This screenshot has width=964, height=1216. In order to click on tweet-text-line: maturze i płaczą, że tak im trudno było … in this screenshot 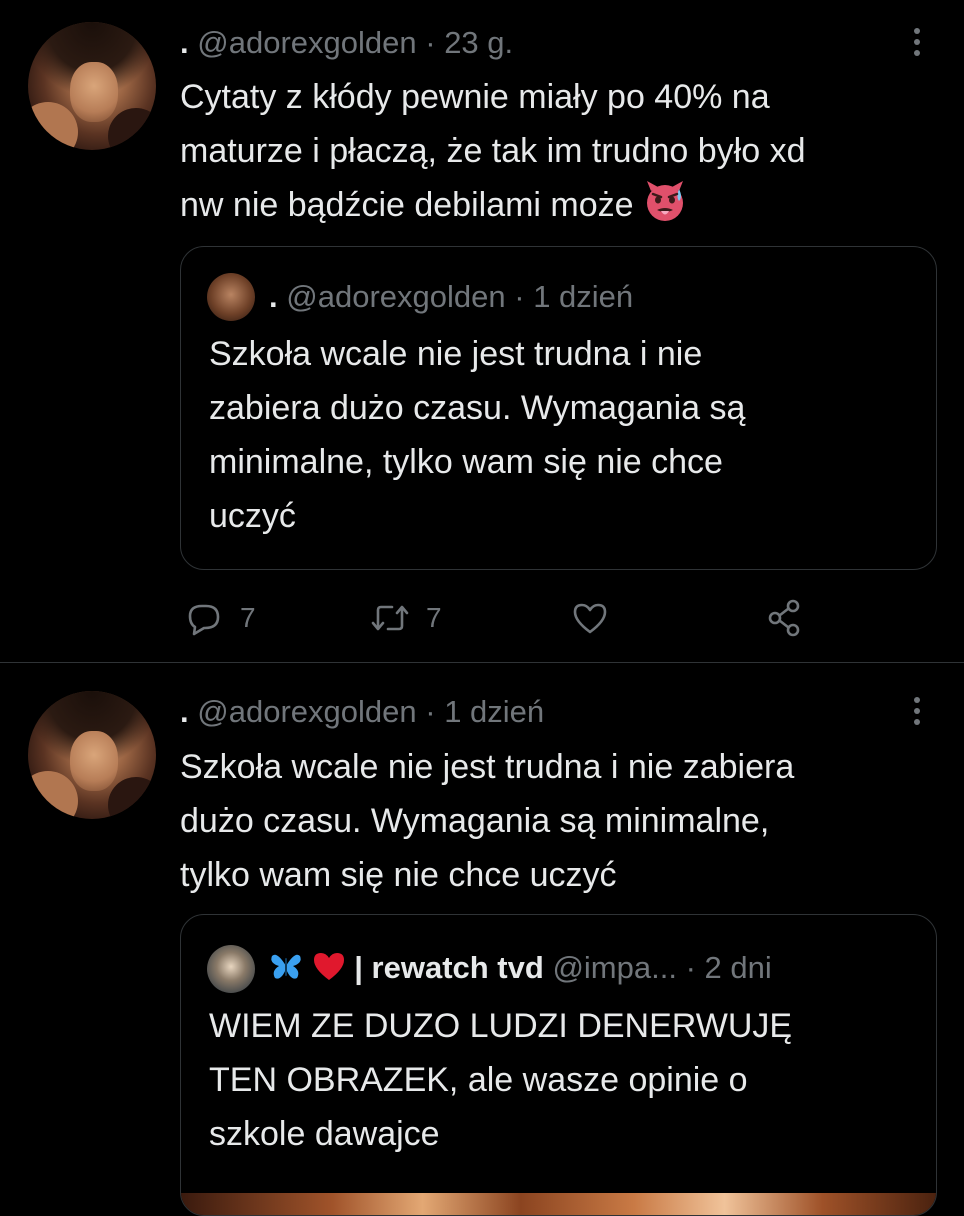, I will do `click(493, 151)`.